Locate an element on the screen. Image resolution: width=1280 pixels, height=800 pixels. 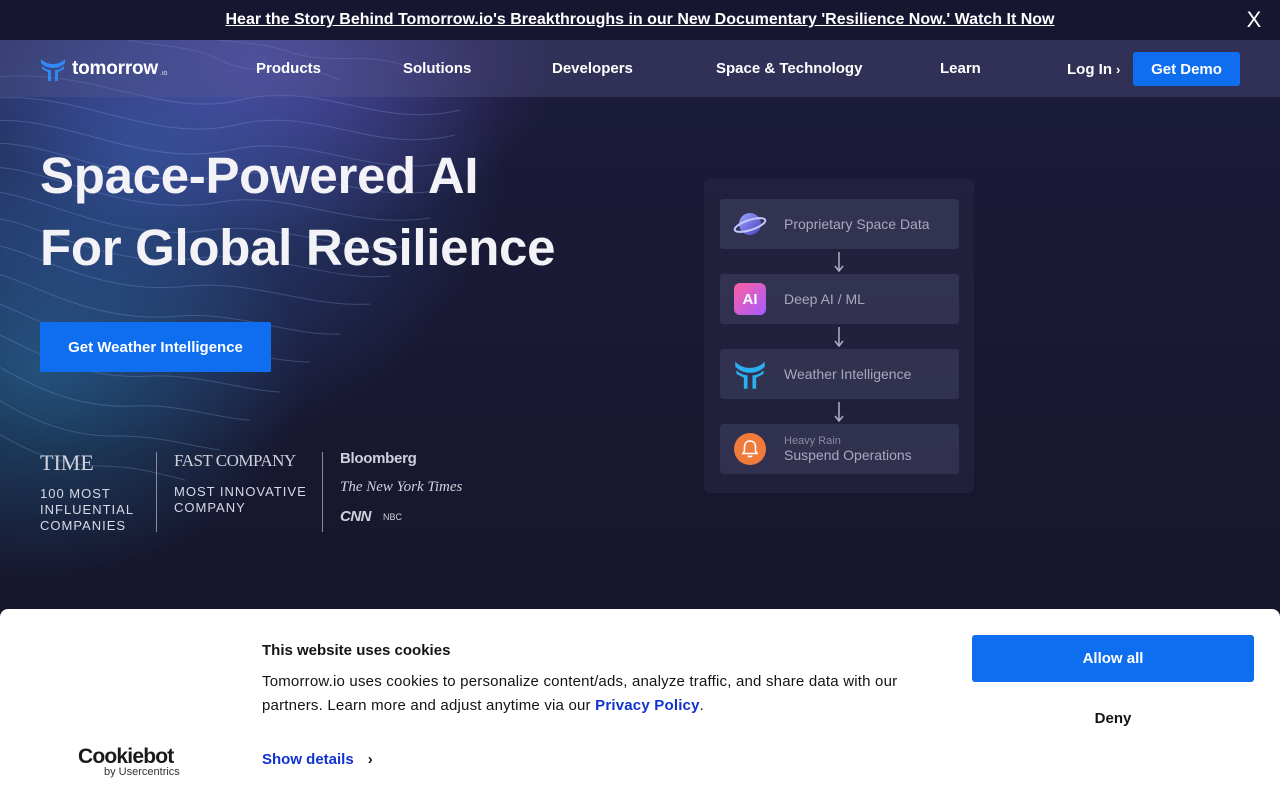
show-details-button: Show details › is located at coordinates (317, 759).